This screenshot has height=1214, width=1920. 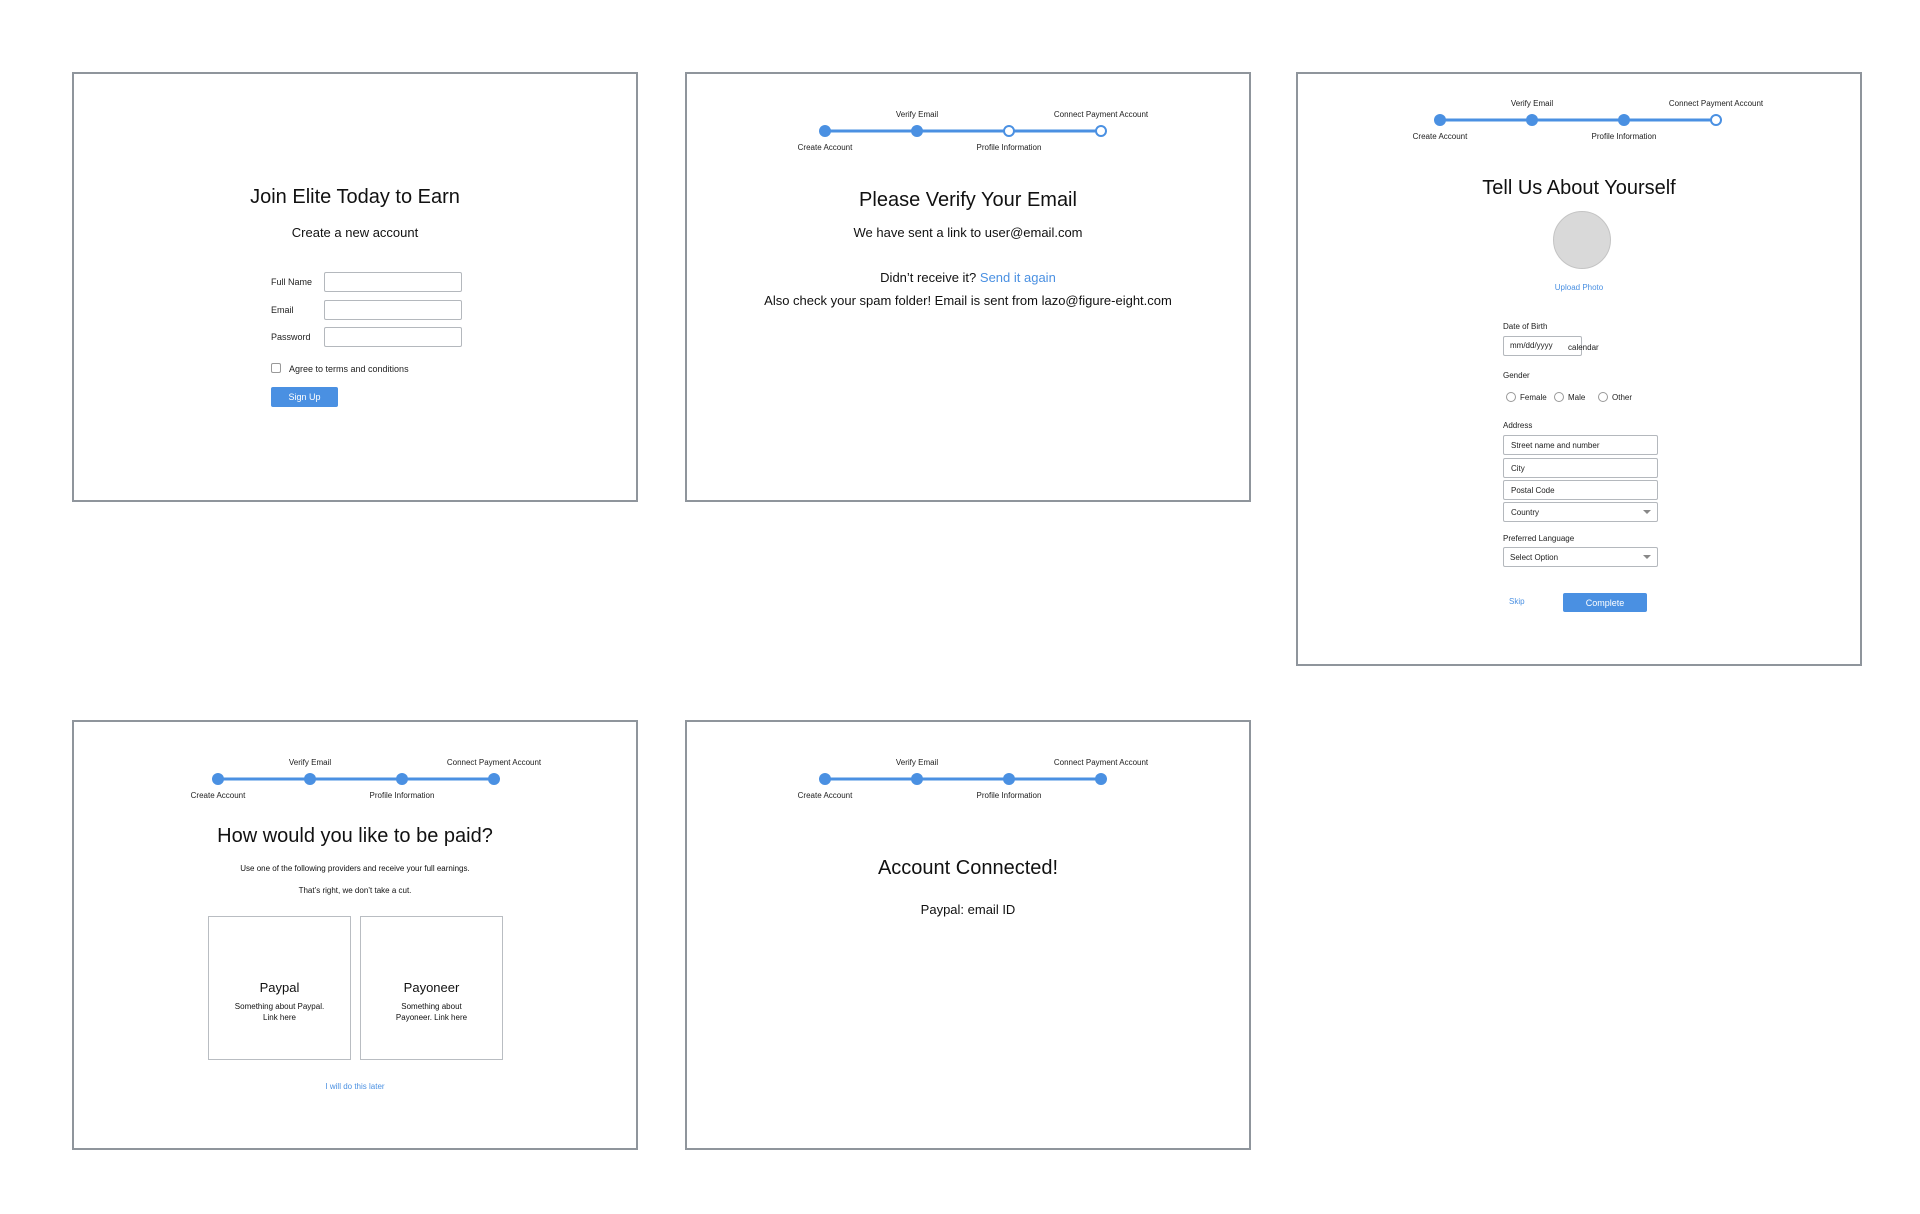 What do you see at coordinates (928, 277) in the screenshot?
I see `not-received-text: Didn’t receive it?` at bounding box center [928, 277].